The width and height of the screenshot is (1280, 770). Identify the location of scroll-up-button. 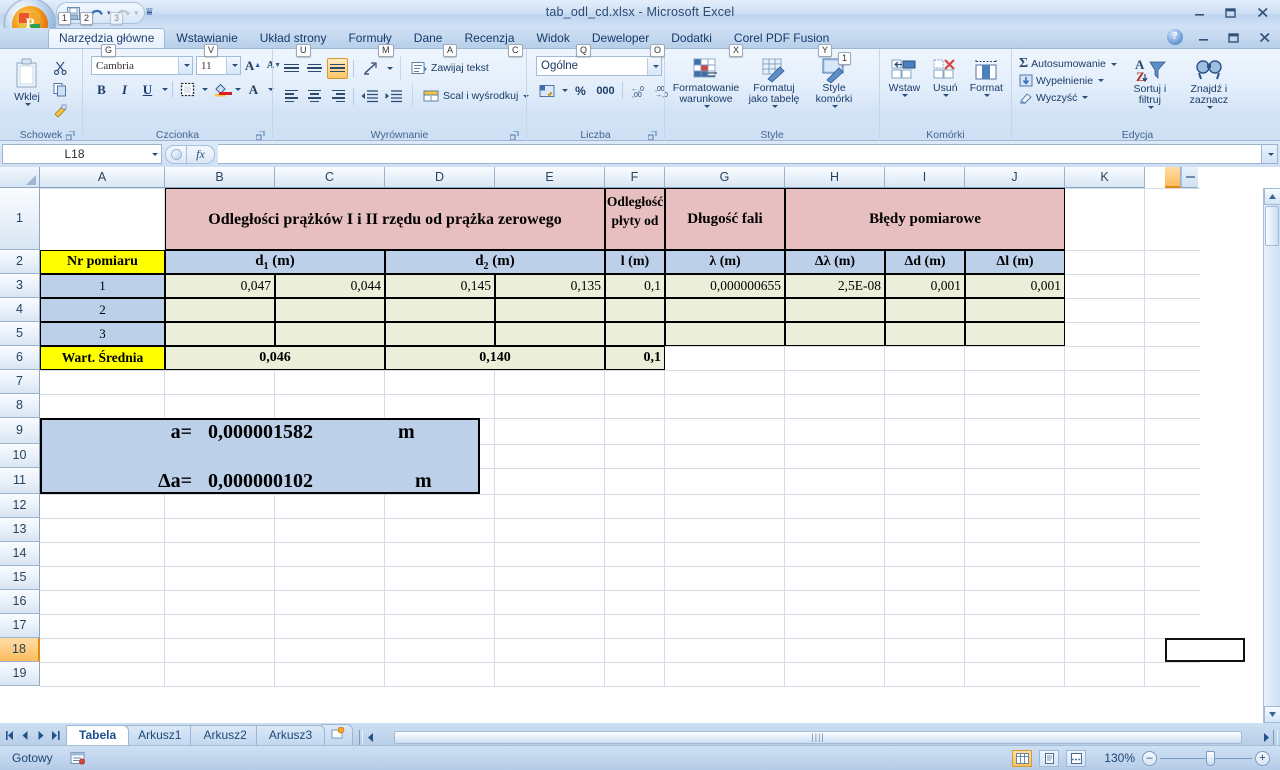
(1272, 196).